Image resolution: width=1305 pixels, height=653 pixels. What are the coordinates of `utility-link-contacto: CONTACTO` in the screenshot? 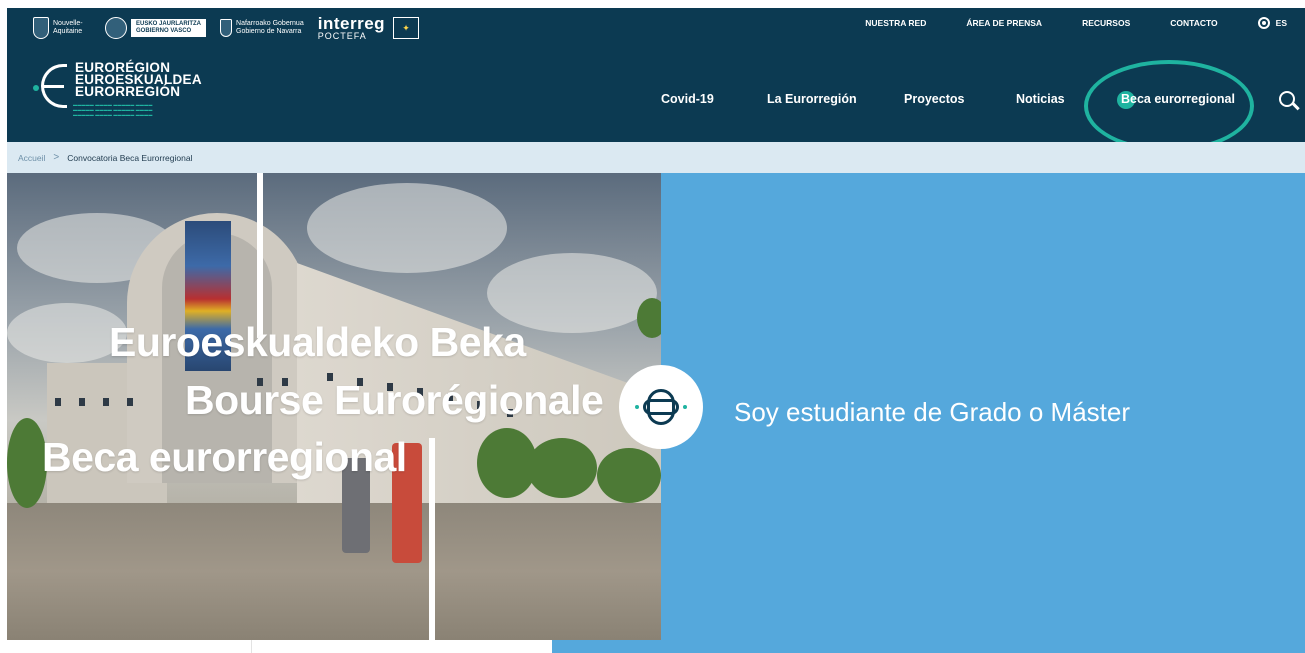 It's located at (1193, 23).